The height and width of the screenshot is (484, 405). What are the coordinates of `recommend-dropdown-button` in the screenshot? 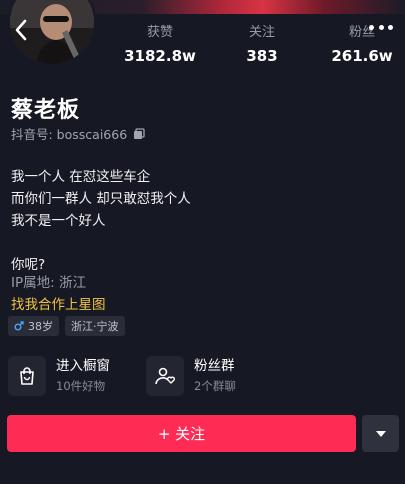 It's located at (380, 433).